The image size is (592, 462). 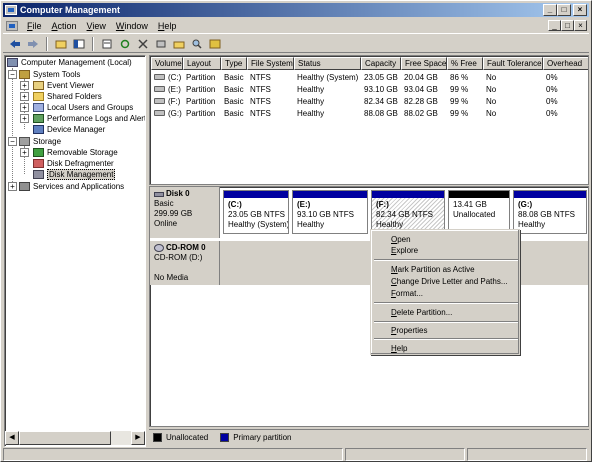 What do you see at coordinates (424, 63) in the screenshot?
I see `column-header-free-space: Free Space` at bounding box center [424, 63].